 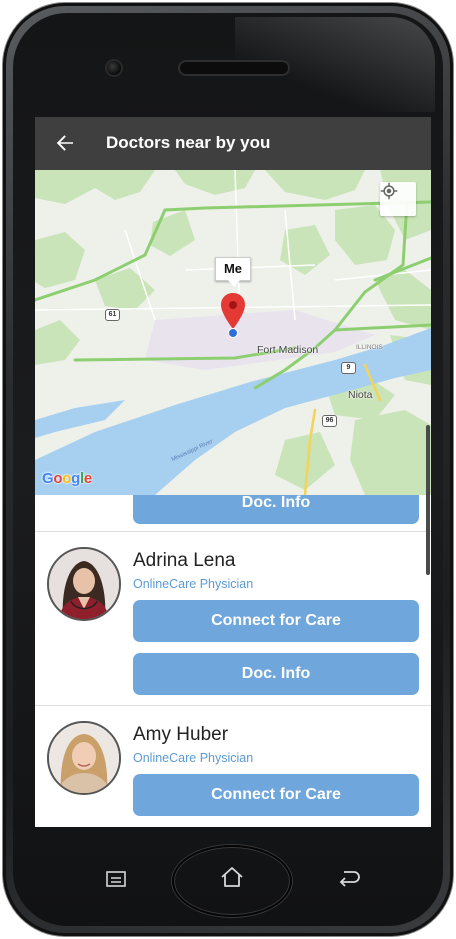 What do you see at coordinates (112, 315) in the screenshot?
I see `route-shield-61: 61` at bounding box center [112, 315].